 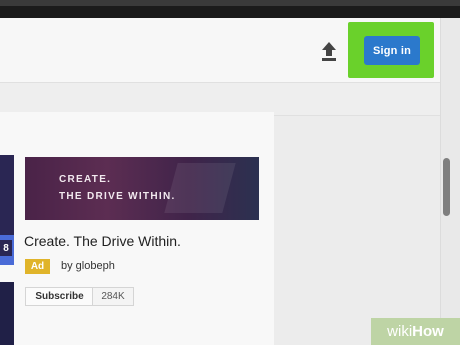 What do you see at coordinates (220, 99) in the screenshot?
I see `subheader-bar` at bounding box center [220, 99].